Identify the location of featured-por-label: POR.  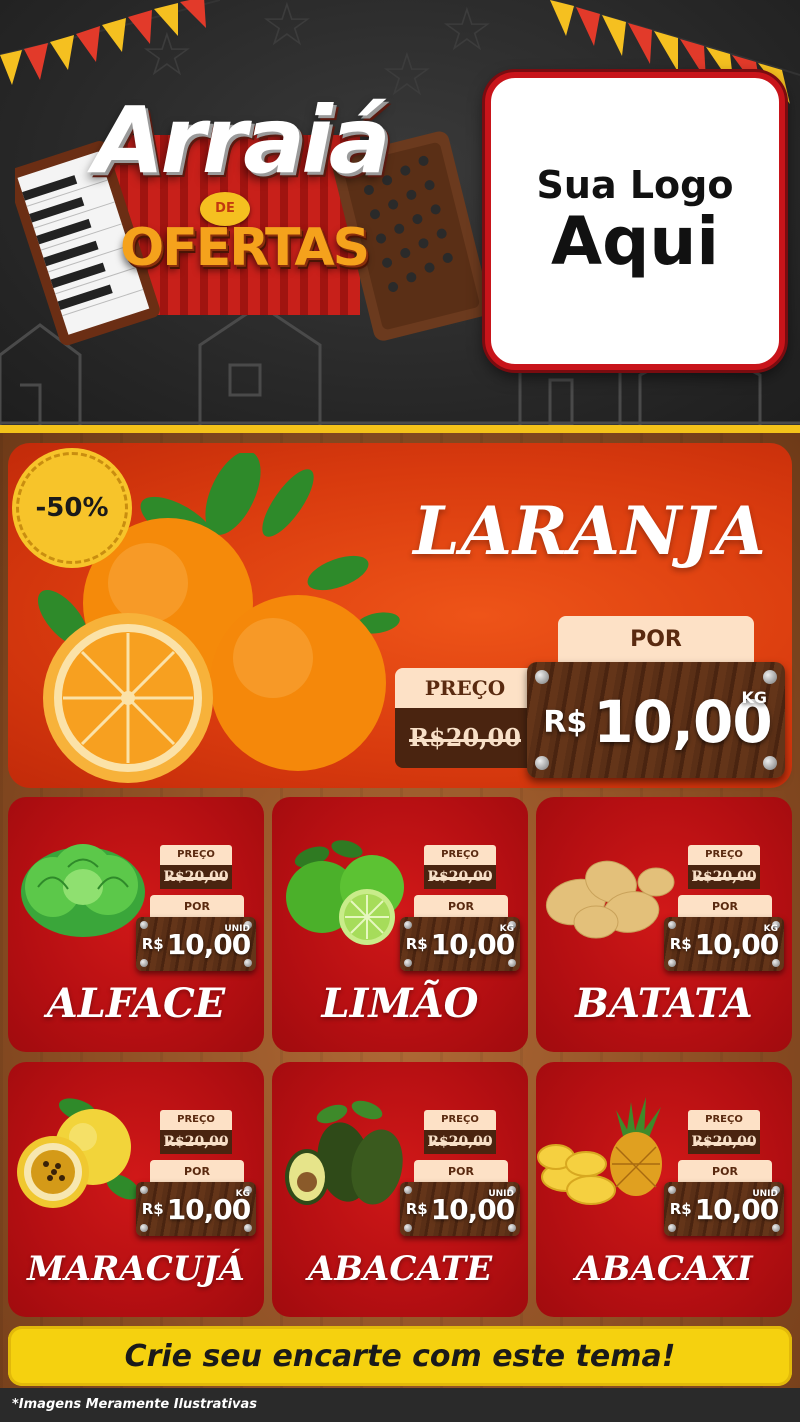
(656, 640).